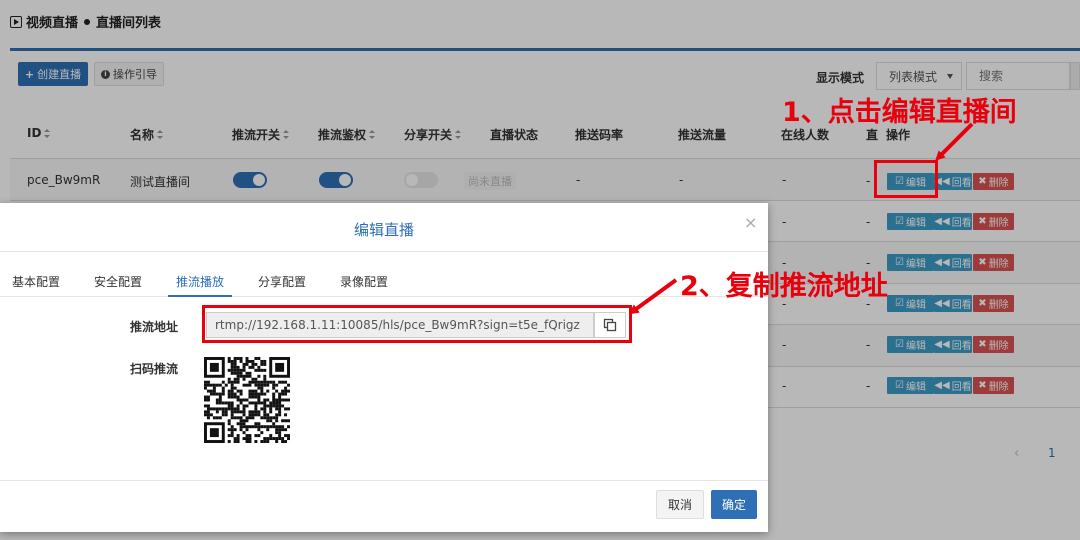  What do you see at coordinates (734, 504) in the screenshot?
I see `confirm-button: 确定` at bounding box center [734, 504].